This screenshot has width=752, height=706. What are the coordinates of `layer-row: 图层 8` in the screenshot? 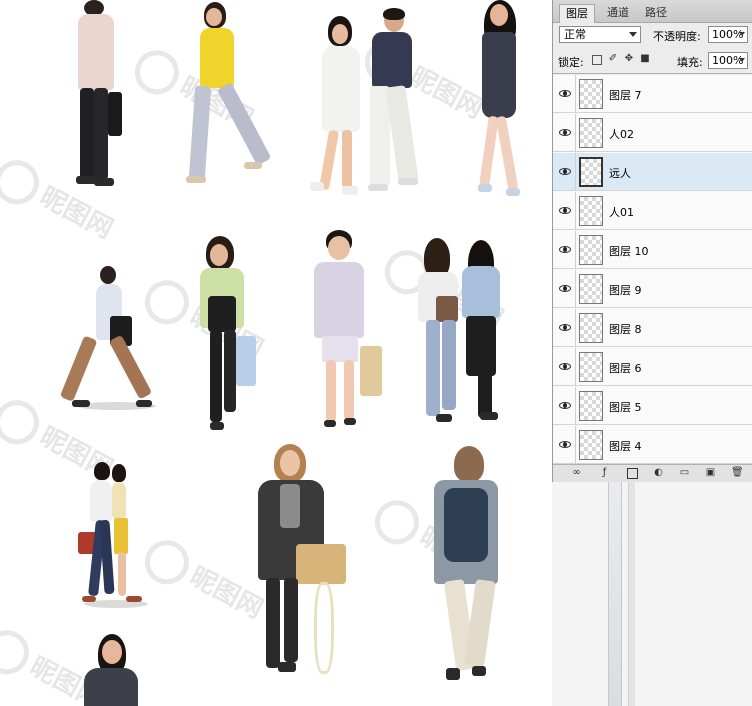 It's located at (652, 328).